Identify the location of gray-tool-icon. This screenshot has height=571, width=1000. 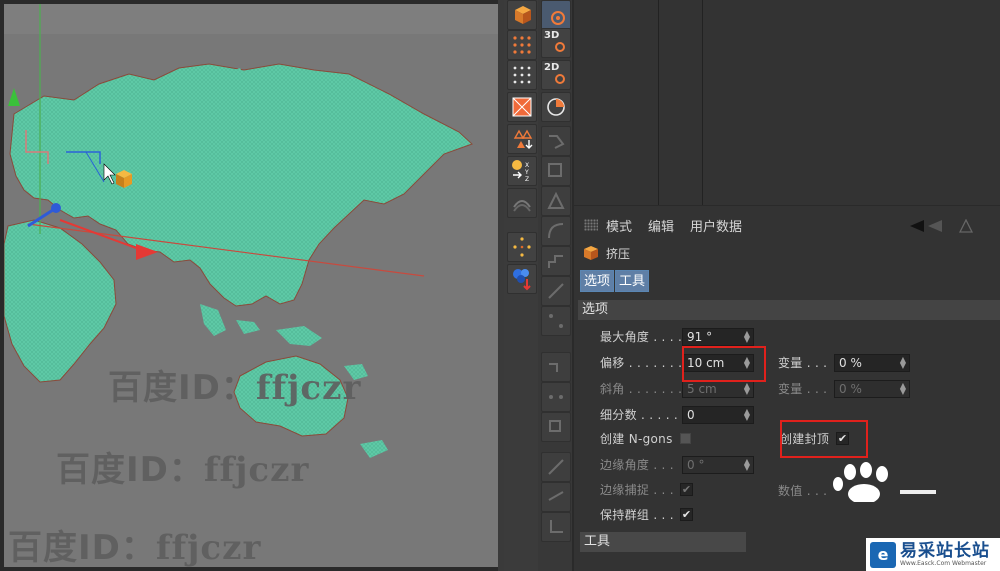
(557, 142).